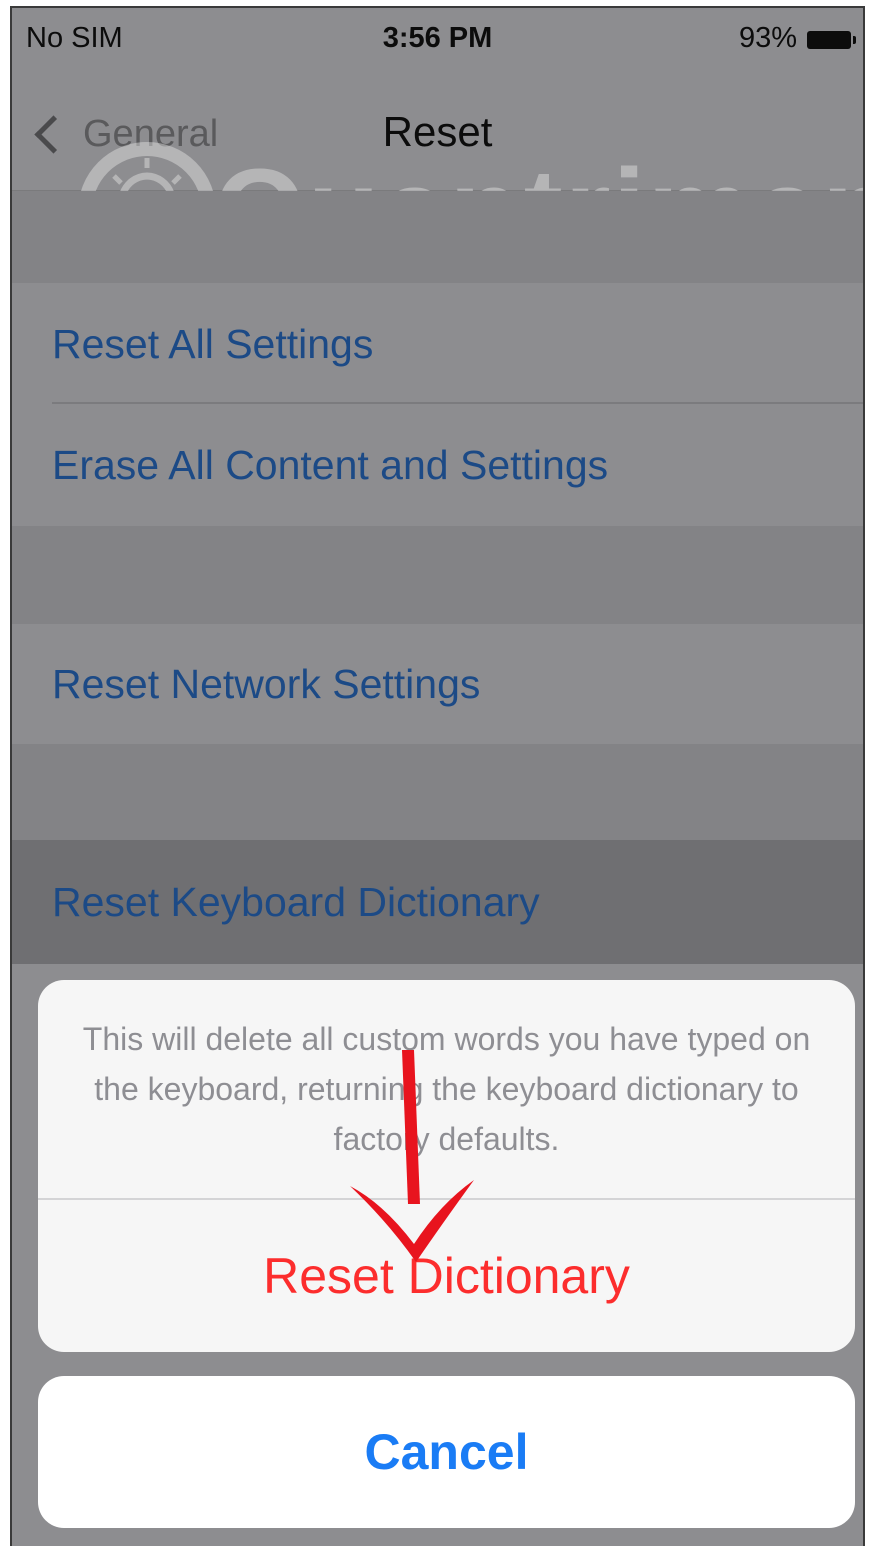 This screenshot has height=1546, width=870. I want to click on status-bar: No SIM 3:56 PM 93%, so click(437, 39).